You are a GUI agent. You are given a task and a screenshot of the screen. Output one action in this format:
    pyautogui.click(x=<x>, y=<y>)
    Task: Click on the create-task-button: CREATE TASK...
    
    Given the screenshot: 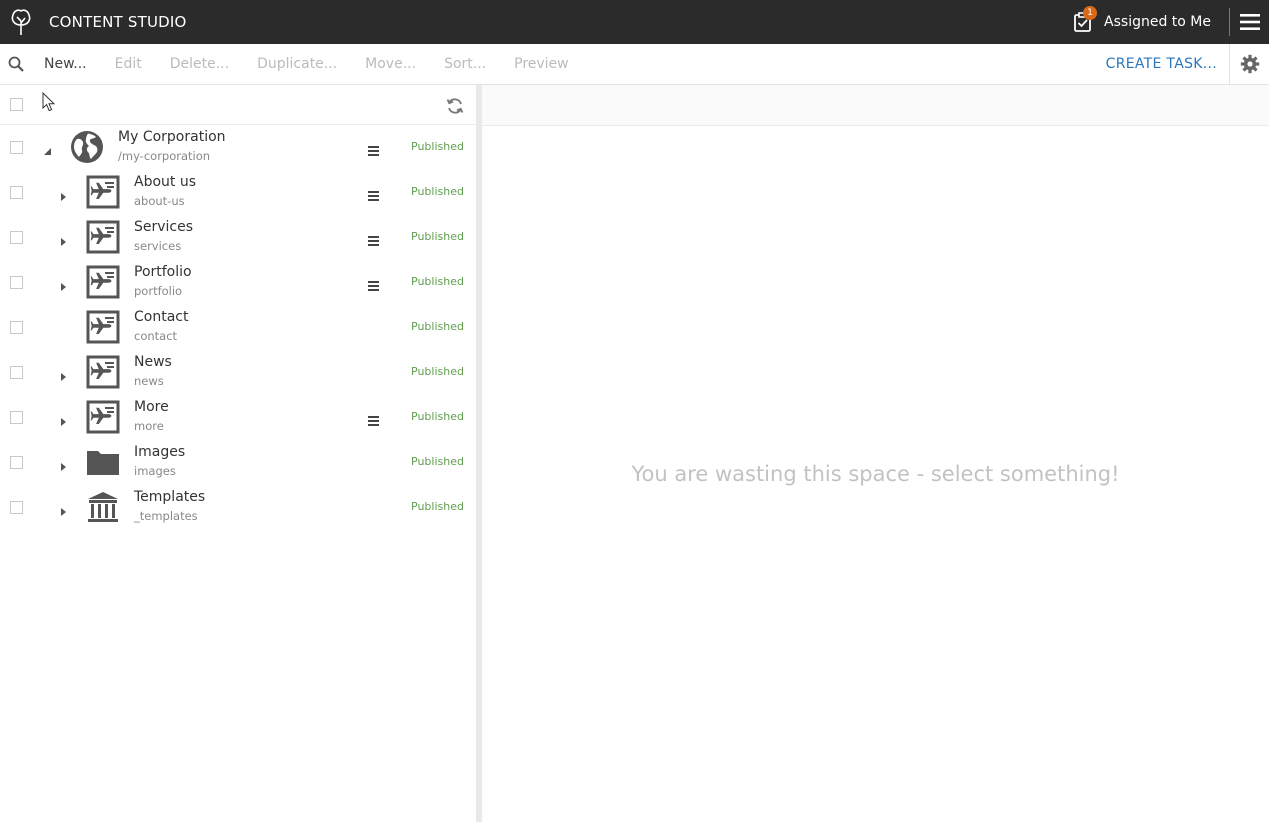 What is the action you would take?
    pyautogui.click(x=1161, y=64)
    